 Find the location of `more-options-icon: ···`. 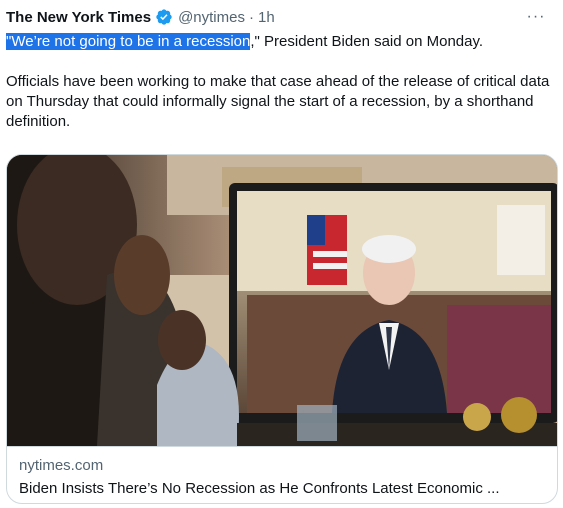

more-options-icon: ··· is located at coordinates (536, 17).